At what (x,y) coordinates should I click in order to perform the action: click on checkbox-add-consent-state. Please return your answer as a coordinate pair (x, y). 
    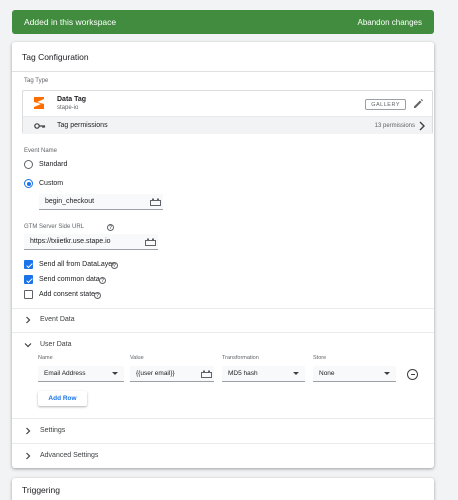
    Looking at the image, I should click on (28, 294).